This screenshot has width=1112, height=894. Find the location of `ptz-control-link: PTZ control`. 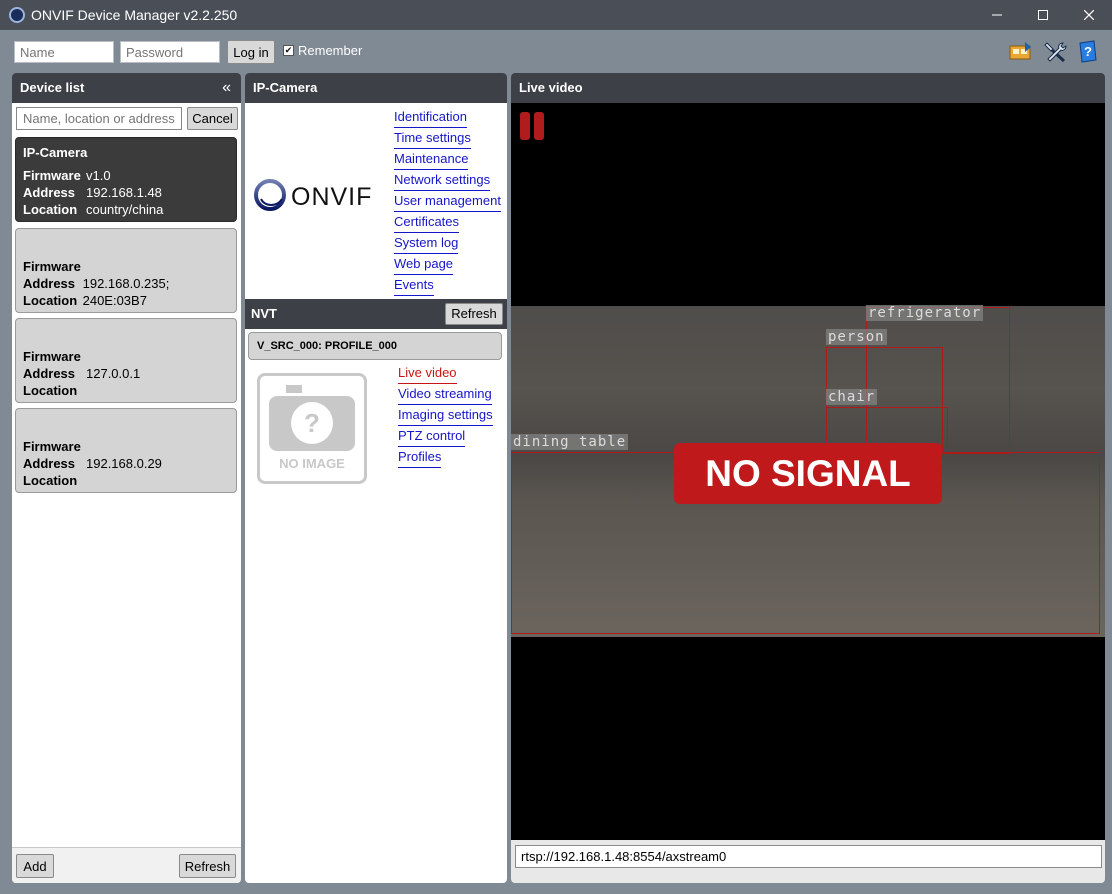

ptz-control-link: PTZ control is located at coordinates (432, 436).